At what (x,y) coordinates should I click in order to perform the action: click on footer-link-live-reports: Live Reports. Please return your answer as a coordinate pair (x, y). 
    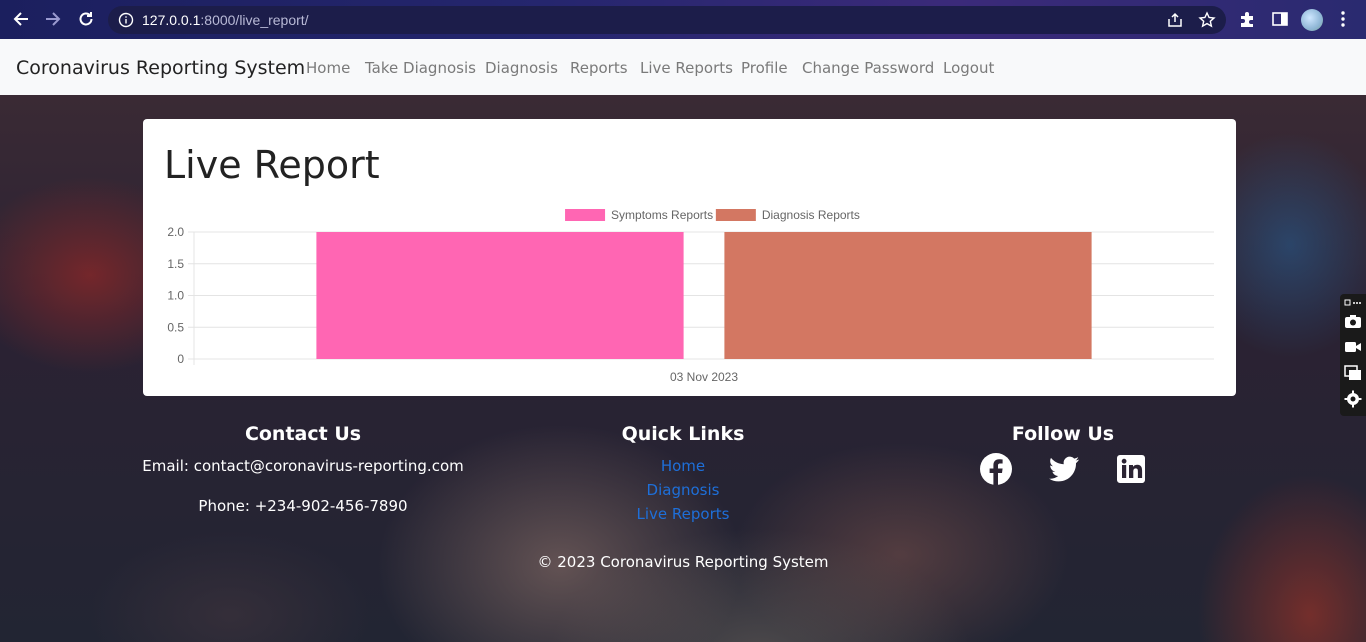
    Looking at the image, I should click on (683, 514).